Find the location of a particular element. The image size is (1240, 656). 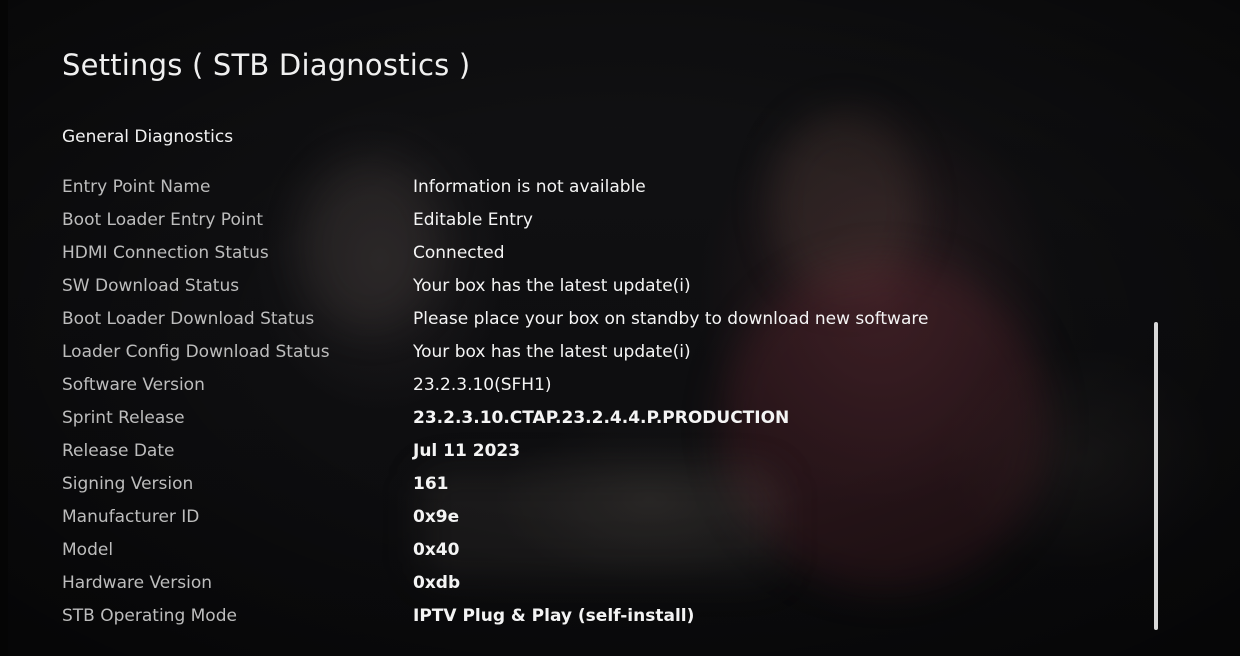

row-label: Entry Point Name is located at coordinates (136, 186).